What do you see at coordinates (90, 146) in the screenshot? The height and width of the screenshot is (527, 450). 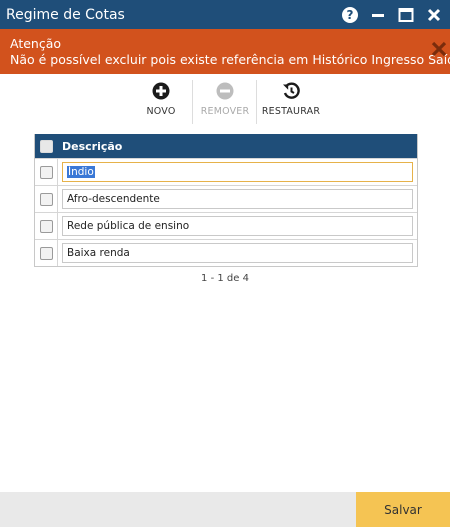 I see `column-header-descricao: Descrição` at bounding box center [90, 146].